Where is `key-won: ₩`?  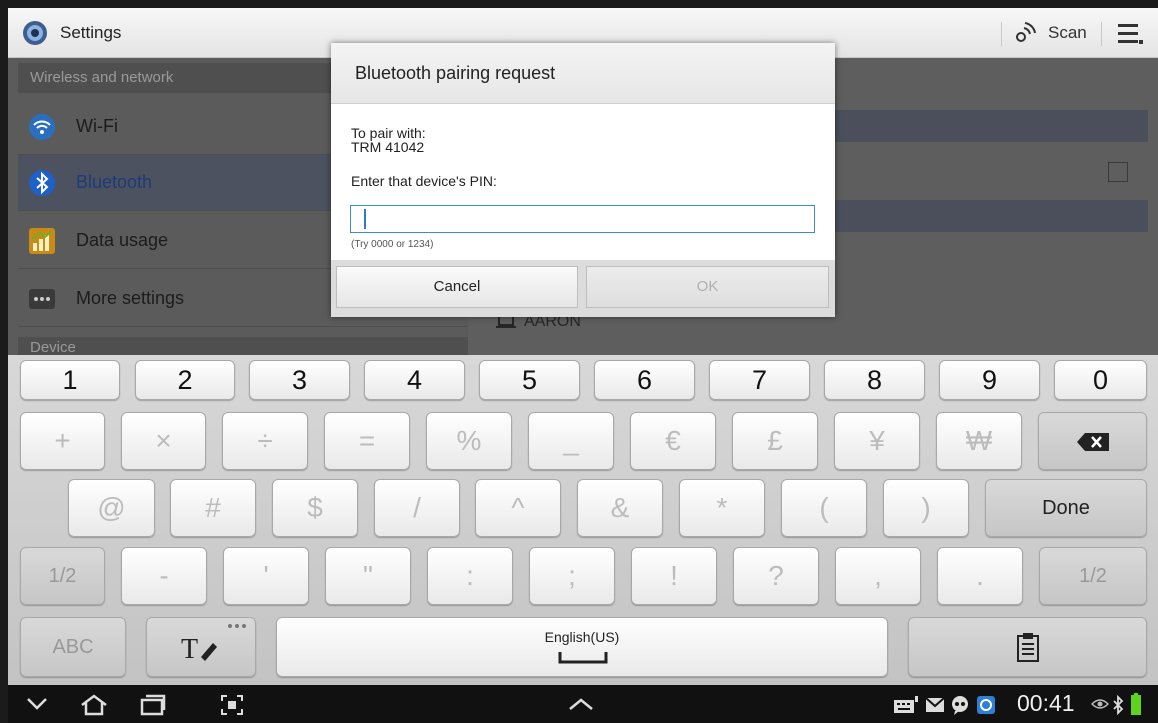
key-won: ₩ is located at coordinates (979, 441).